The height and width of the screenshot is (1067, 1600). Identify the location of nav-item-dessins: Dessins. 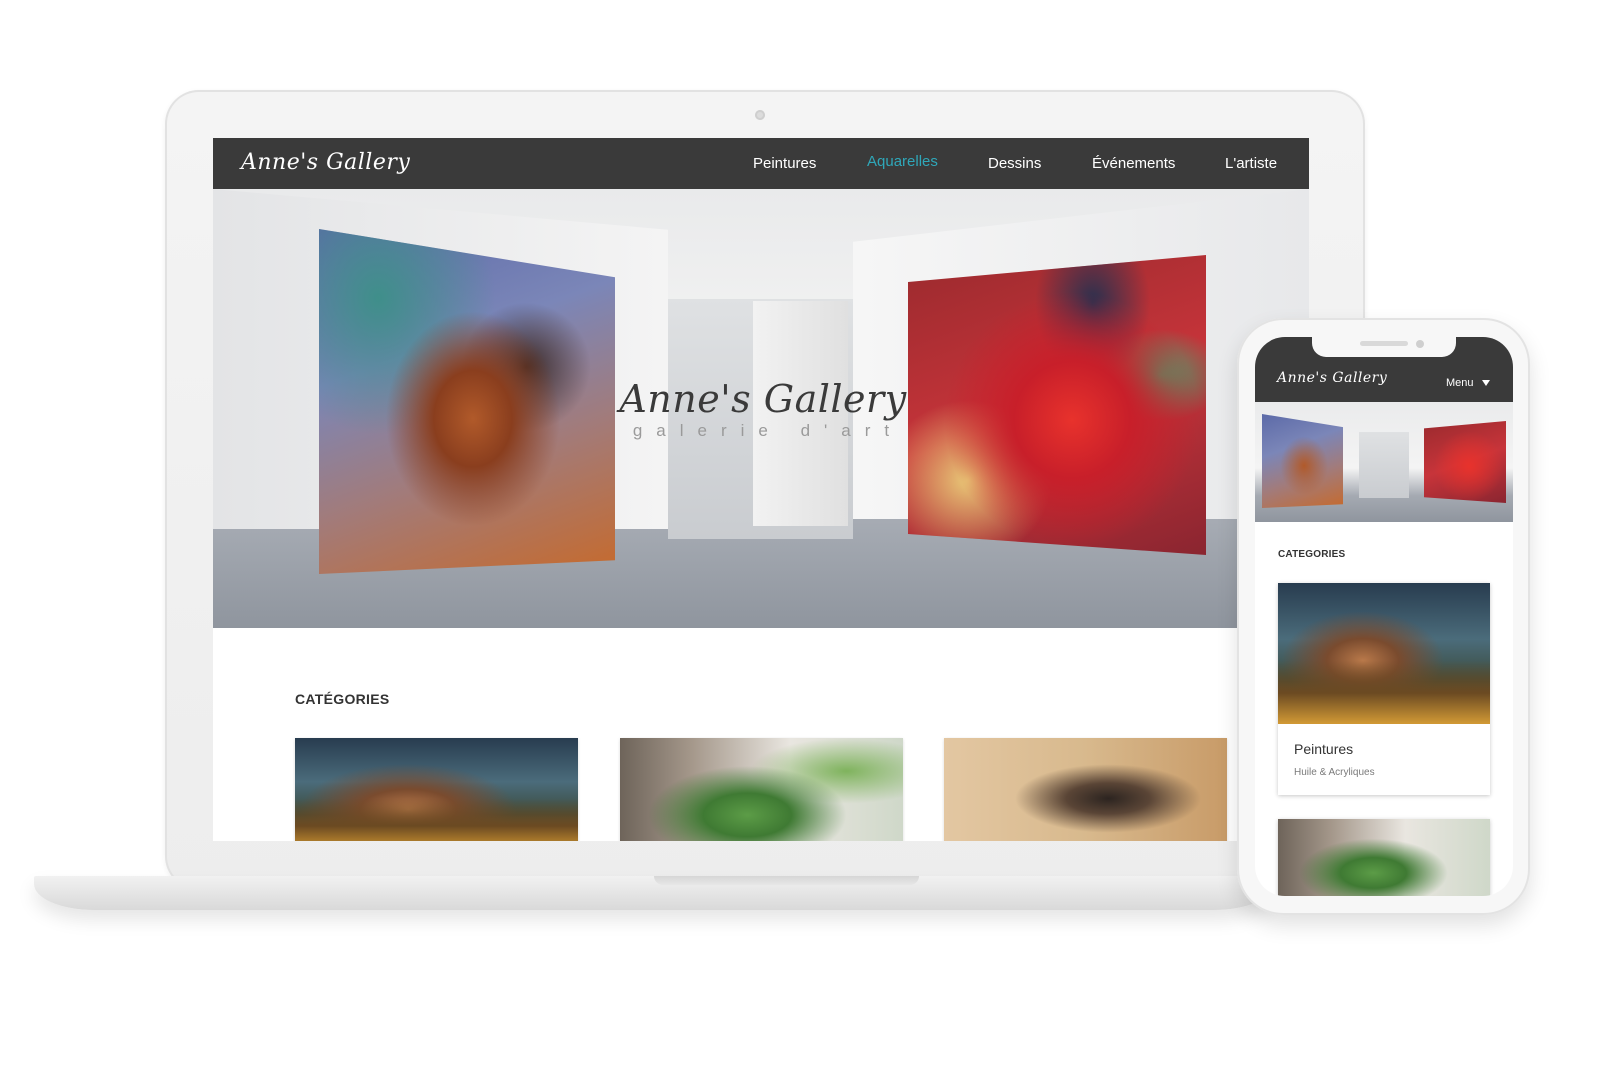
(1014, 163).